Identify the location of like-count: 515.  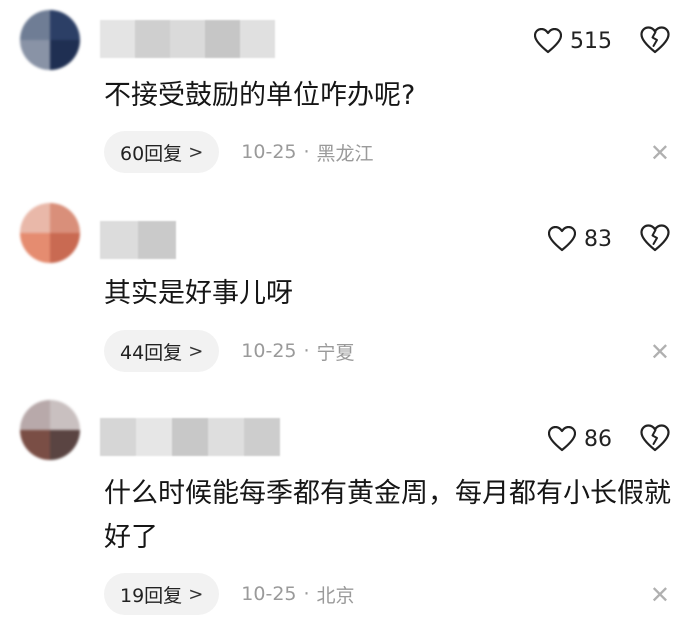
(591, 41).